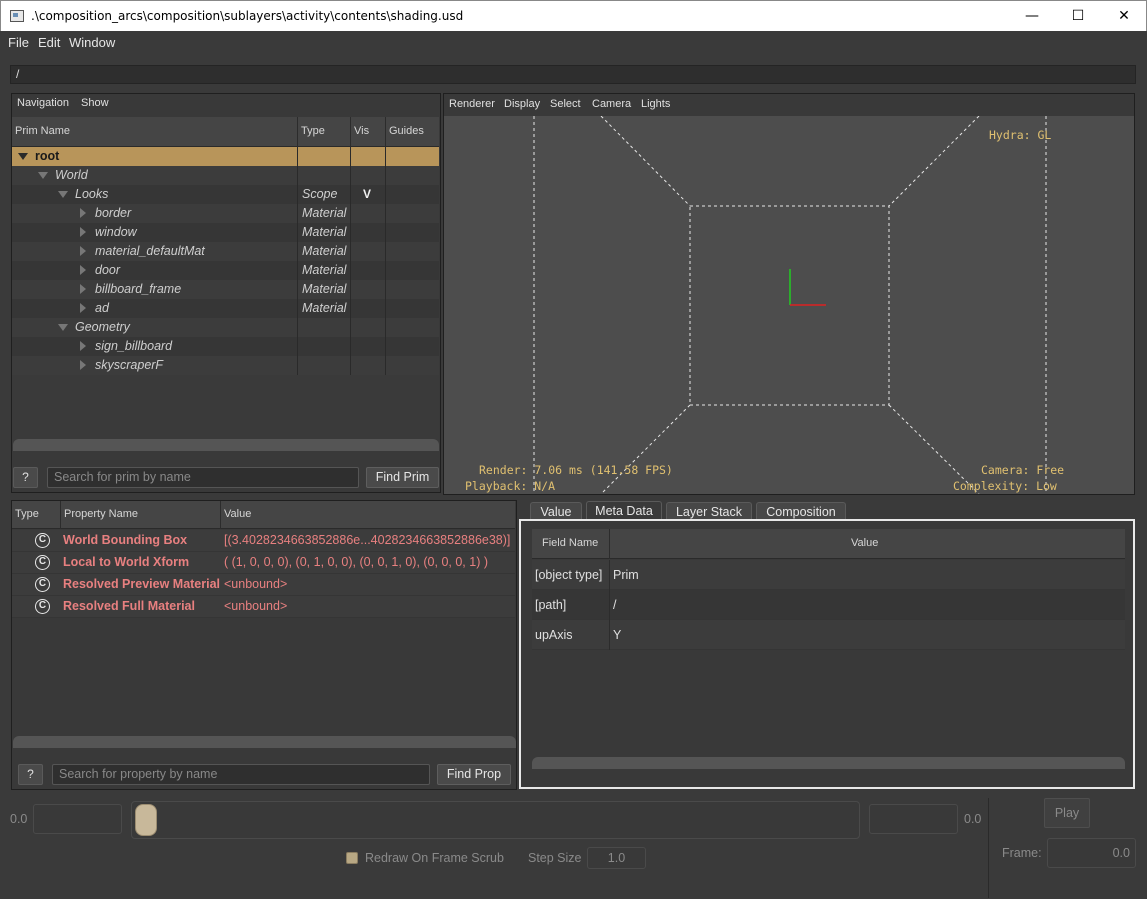  What do you see at coordinates (146, 820) in the screenshot?
I see `frame-slider-handle` at bounding box center [146, 820].